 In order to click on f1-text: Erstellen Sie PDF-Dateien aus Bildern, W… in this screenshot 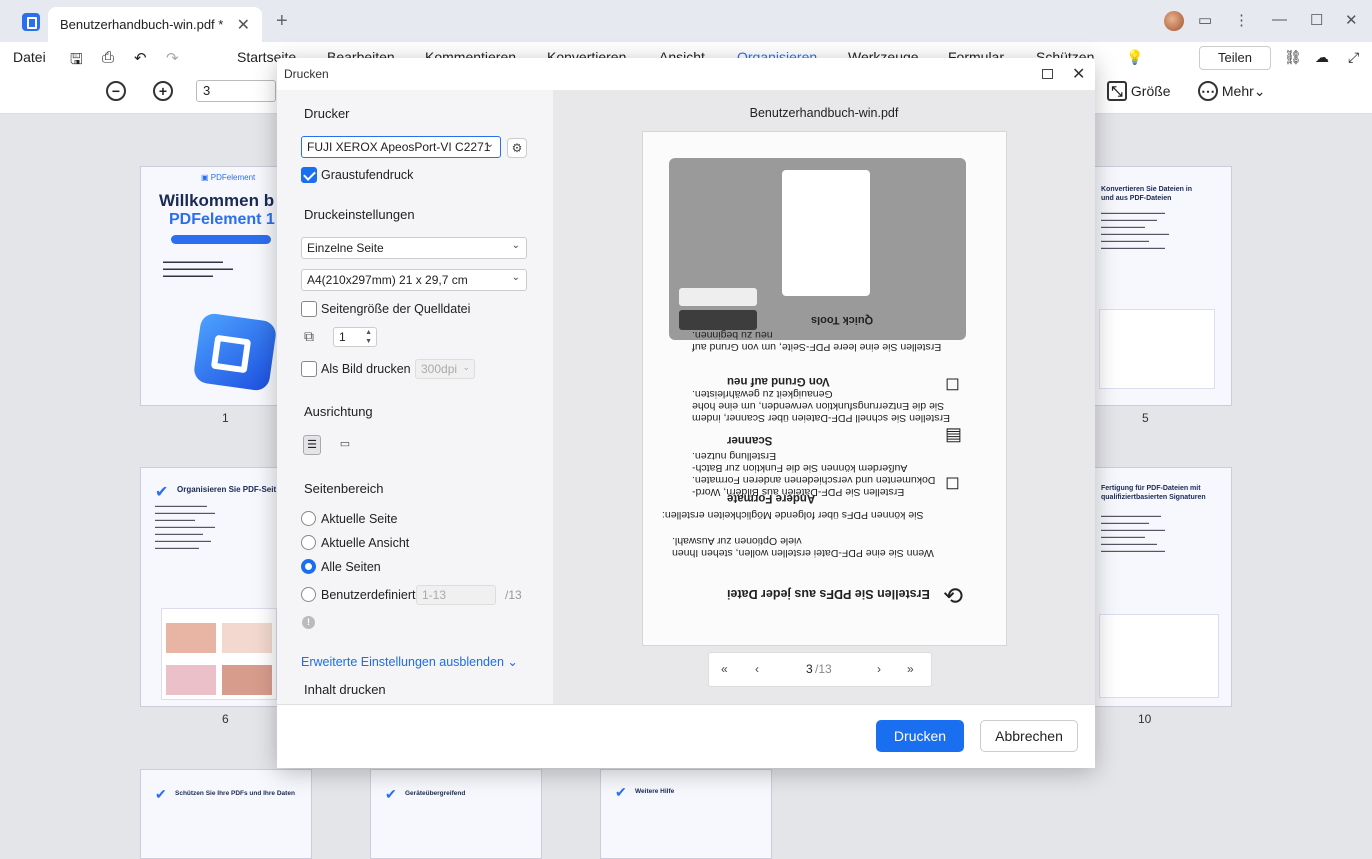, I will do `click(814, 474)`.